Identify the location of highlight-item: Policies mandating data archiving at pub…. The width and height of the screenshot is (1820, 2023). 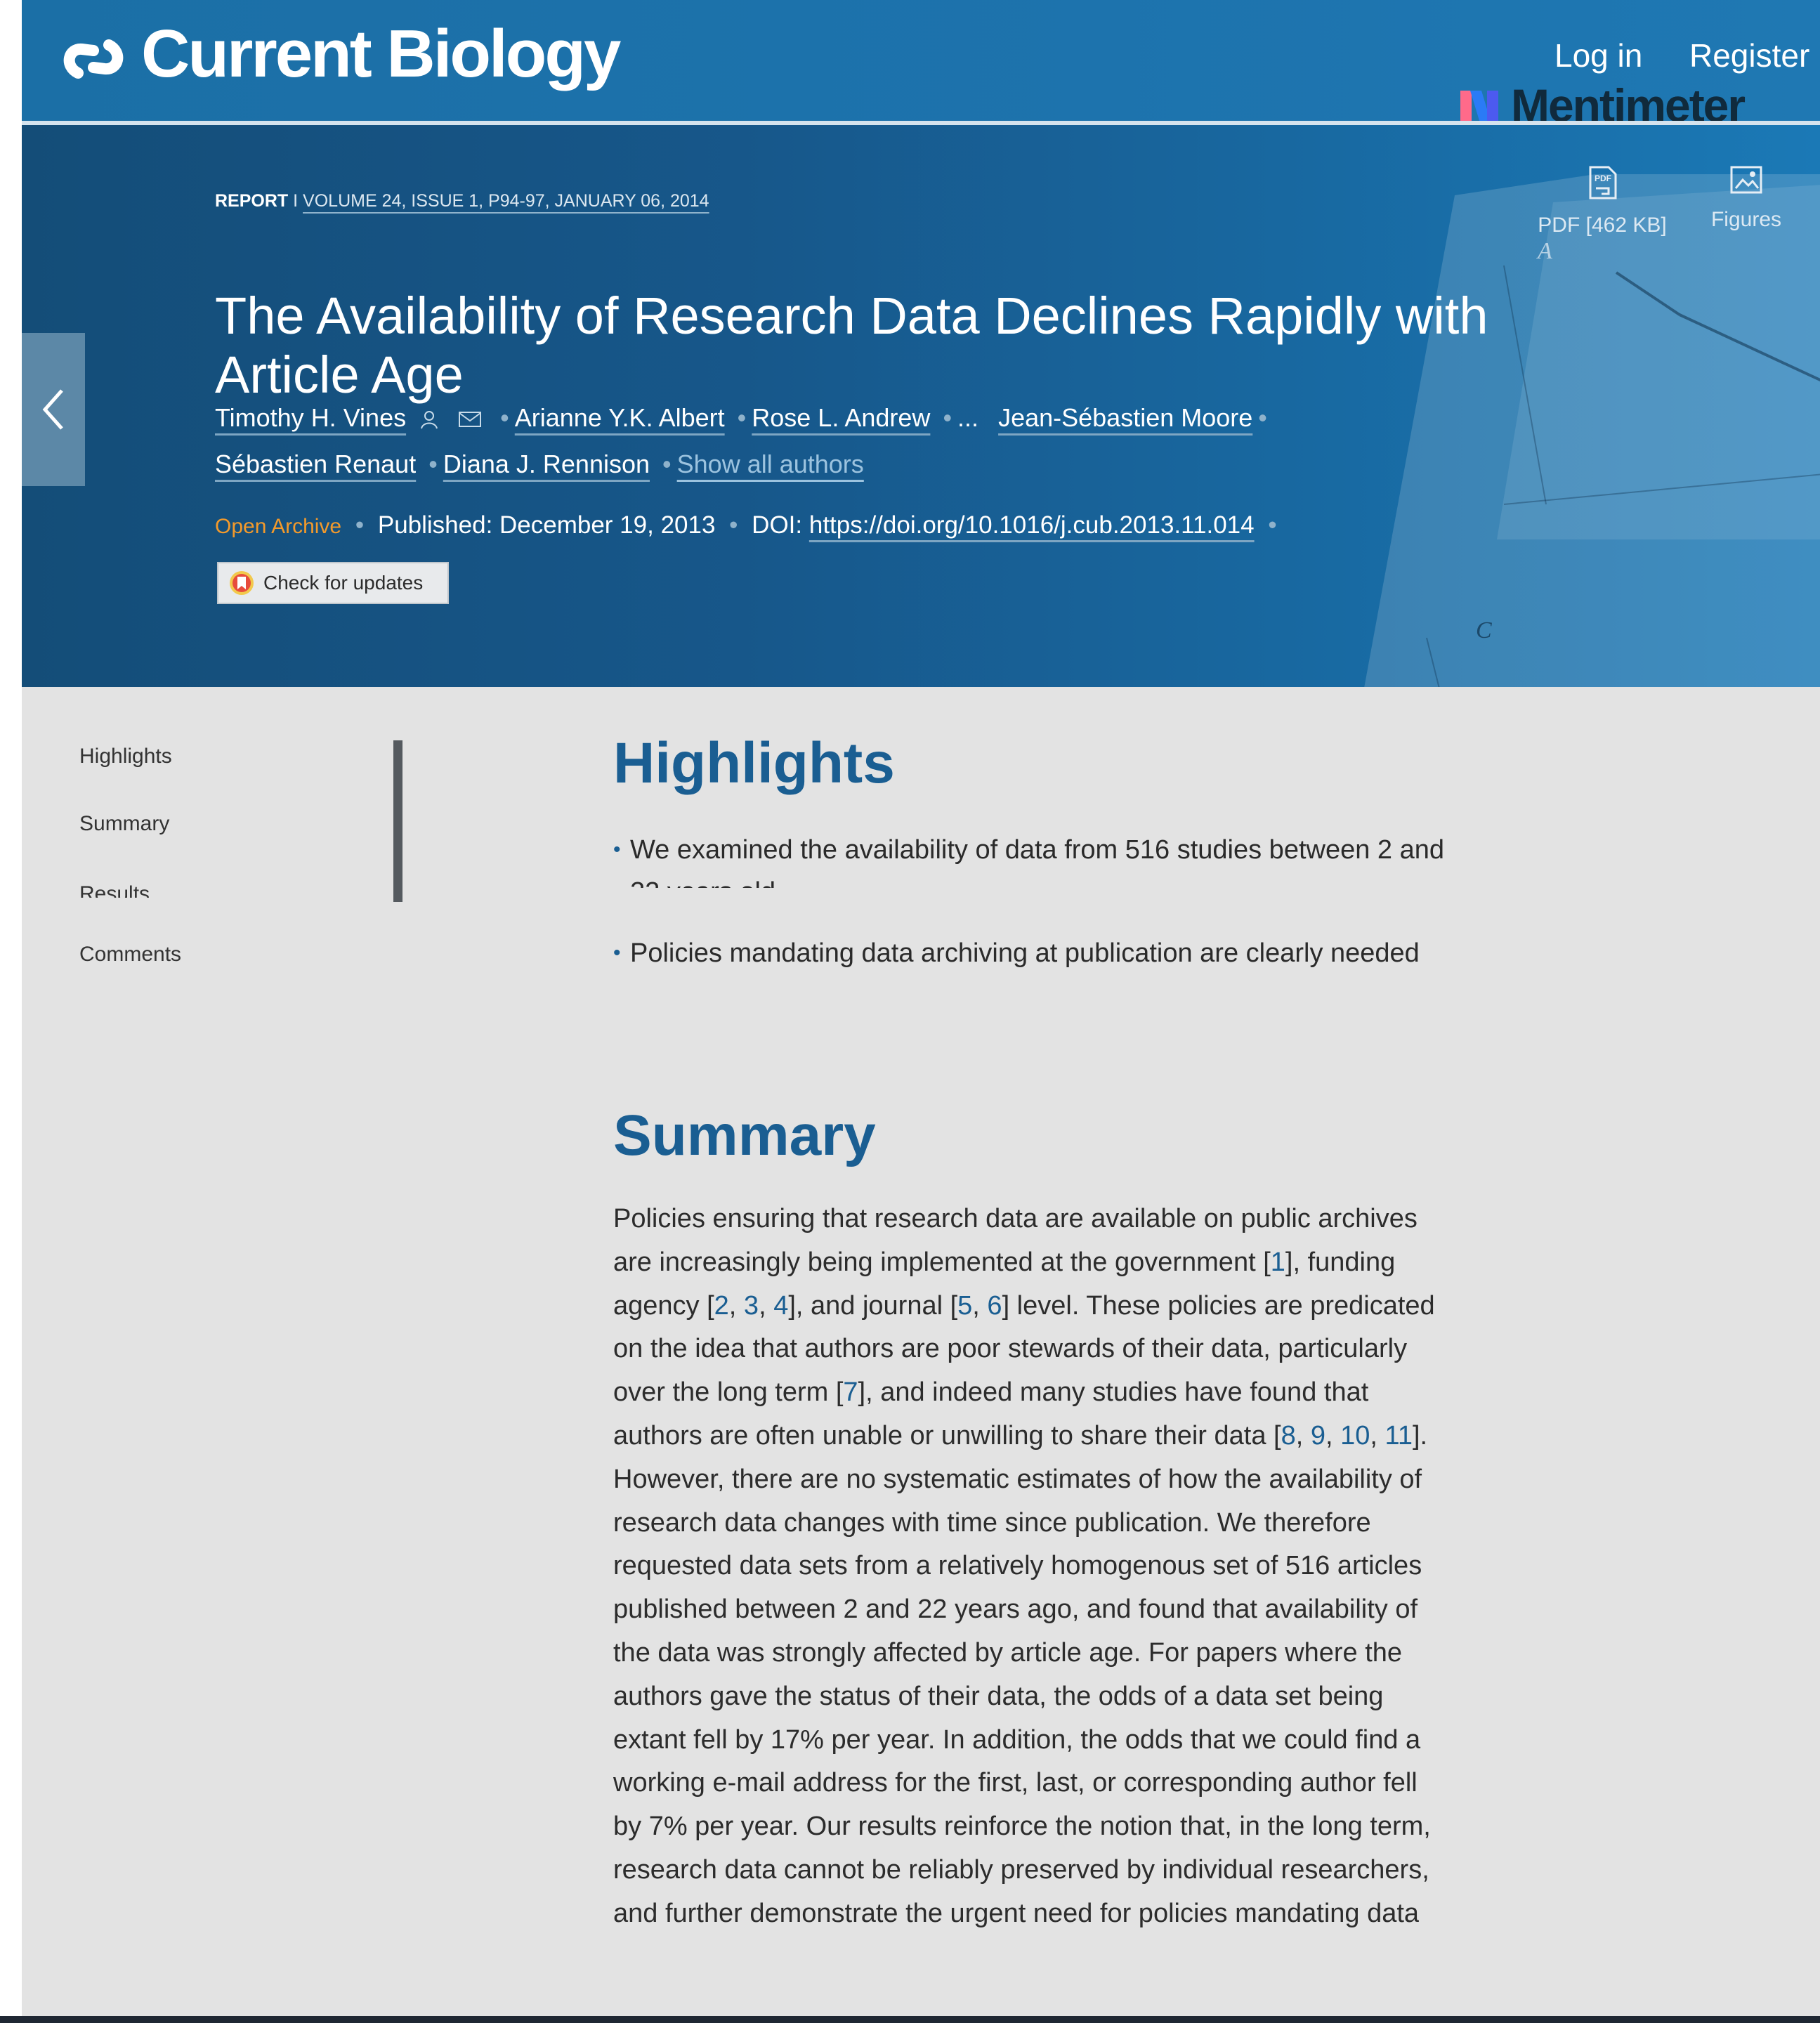
(1034, 953).